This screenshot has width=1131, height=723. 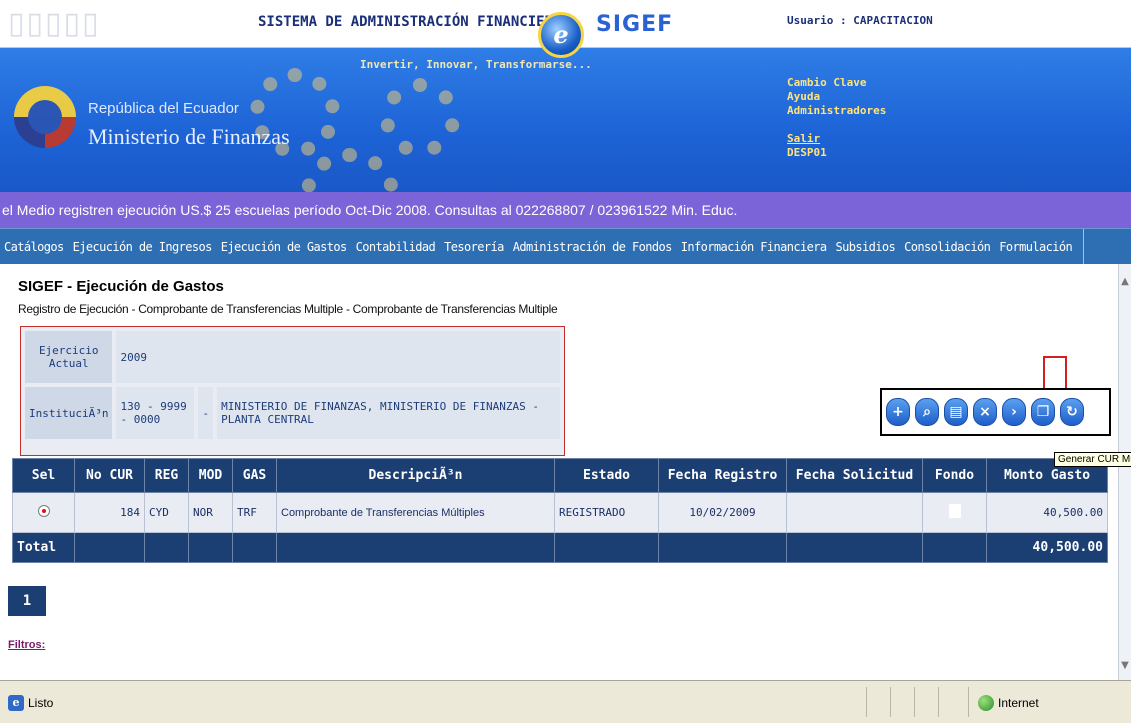 I want to click on cell-monto: 40,500.00, so click(x=1047, y=512).